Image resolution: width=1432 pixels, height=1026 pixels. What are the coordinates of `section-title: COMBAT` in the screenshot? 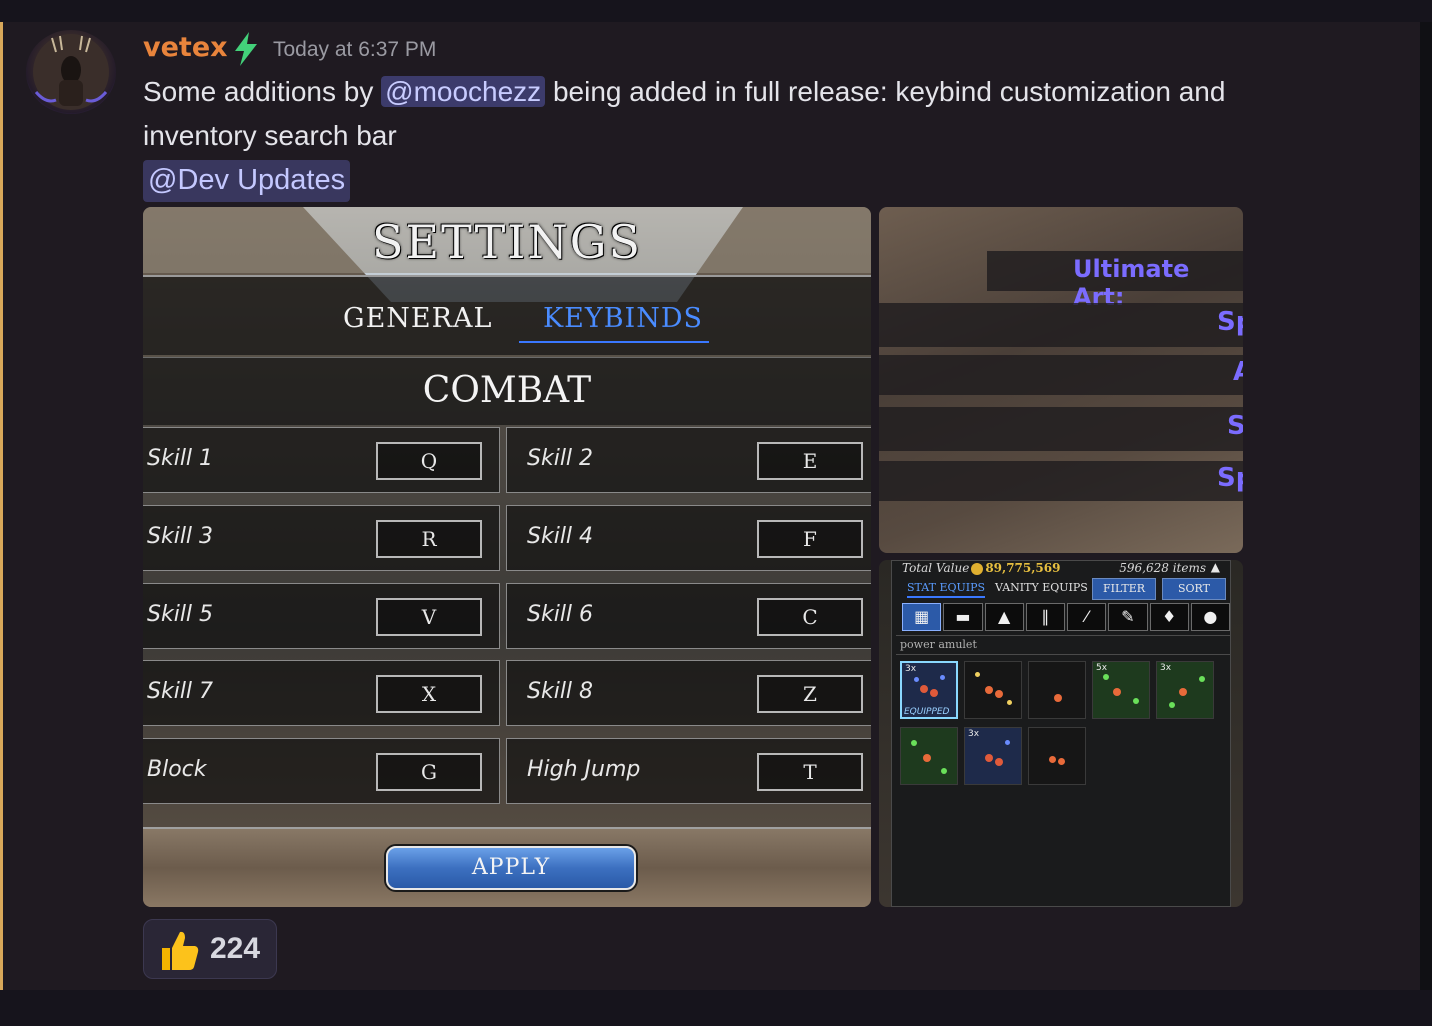 It's located at (507, 390).